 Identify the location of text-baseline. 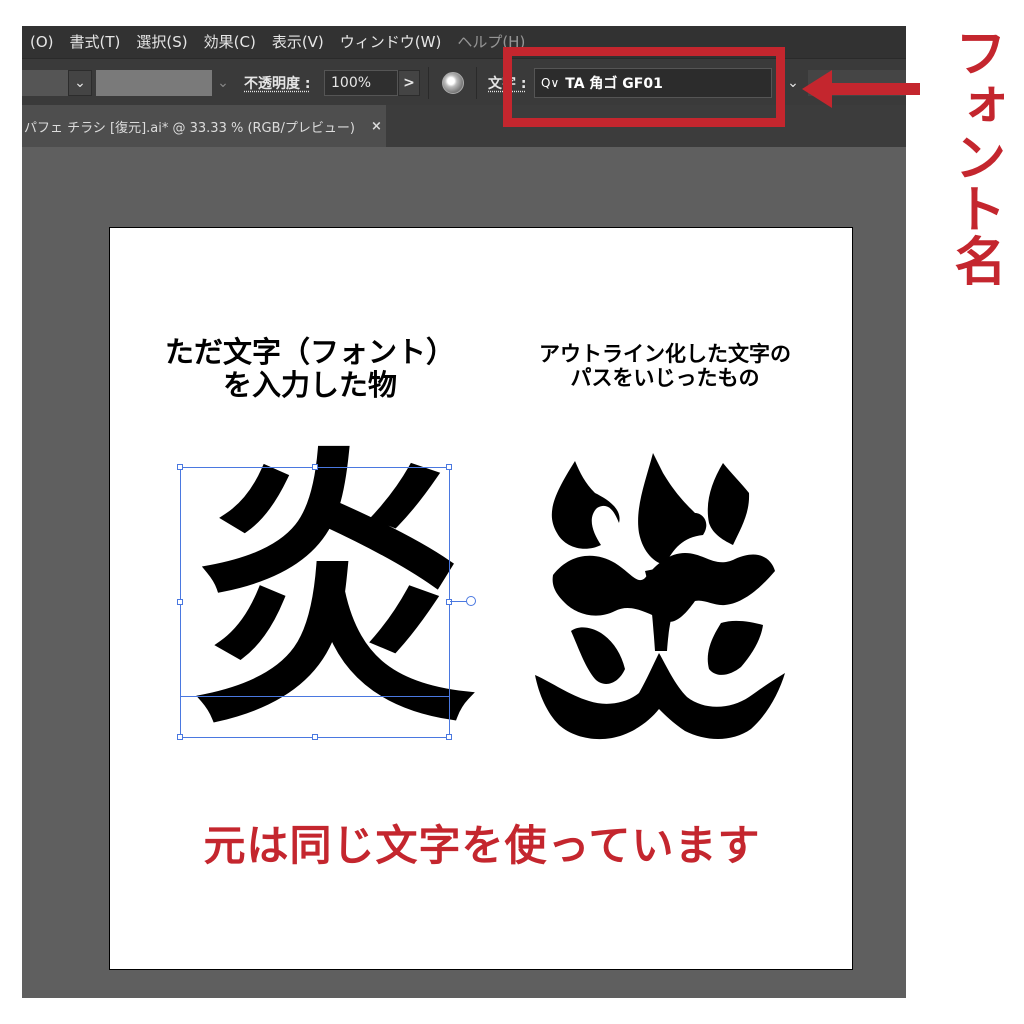
(315, 696).